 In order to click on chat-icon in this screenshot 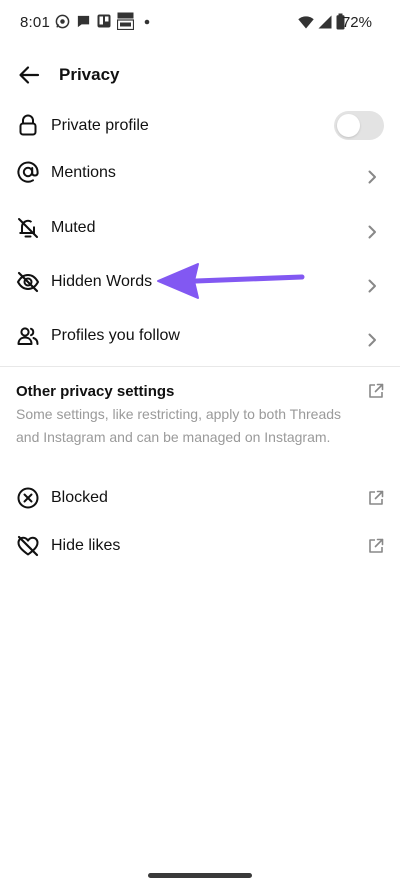, I will do `click(83, 21)`.